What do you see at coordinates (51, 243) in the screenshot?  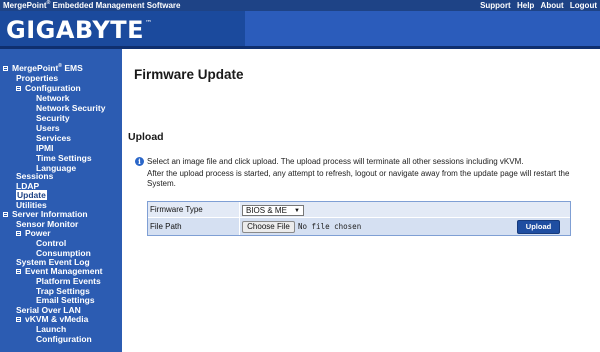 I see `sidebar-item-control: Control` at bounding box center [51, 243].